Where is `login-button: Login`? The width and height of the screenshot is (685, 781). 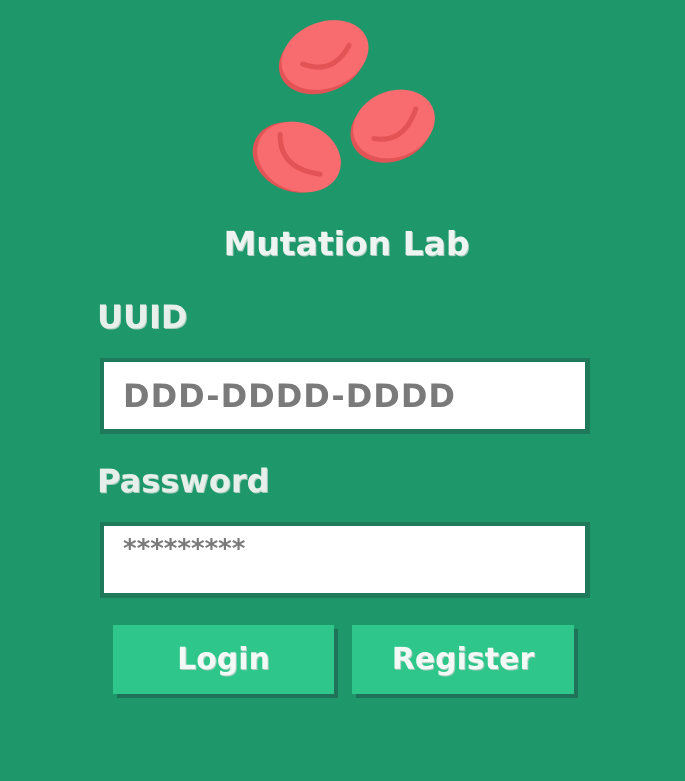 login-button: Login is located at coordinates (223, 659).